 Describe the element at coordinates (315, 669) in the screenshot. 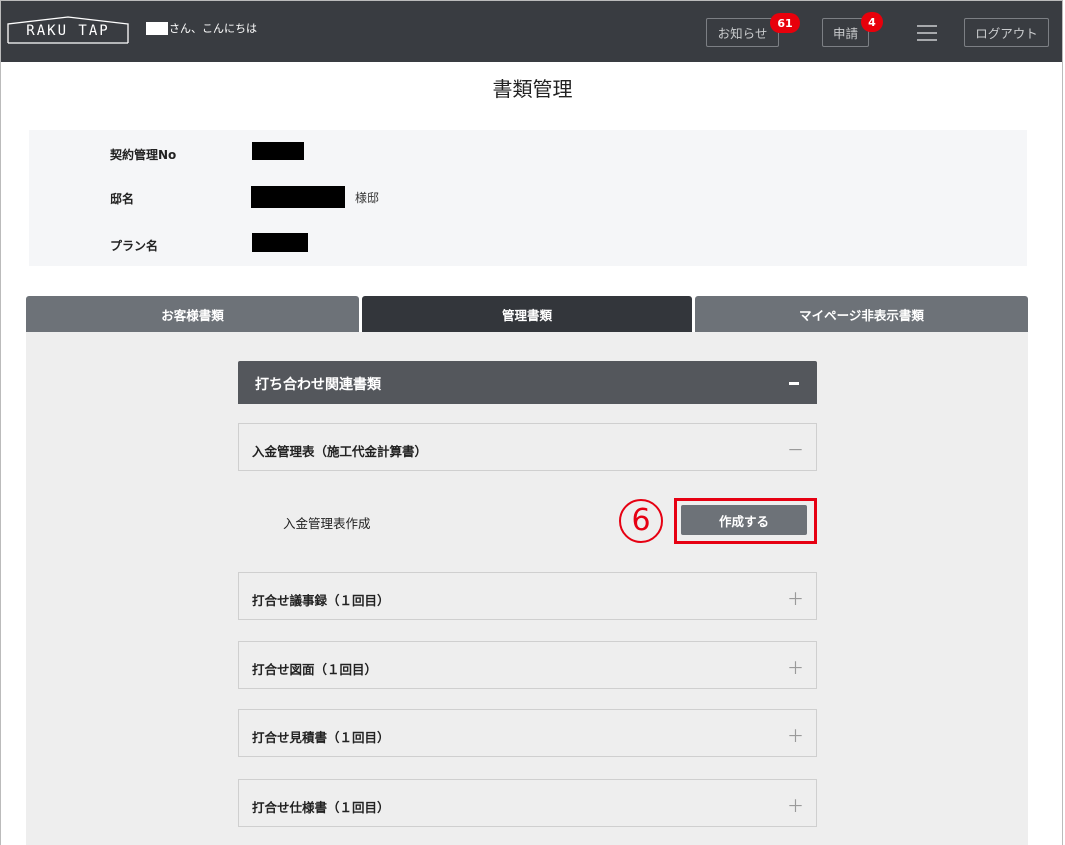

I see `accordion-item-label: 打合せ図面（１回目）` at that location.